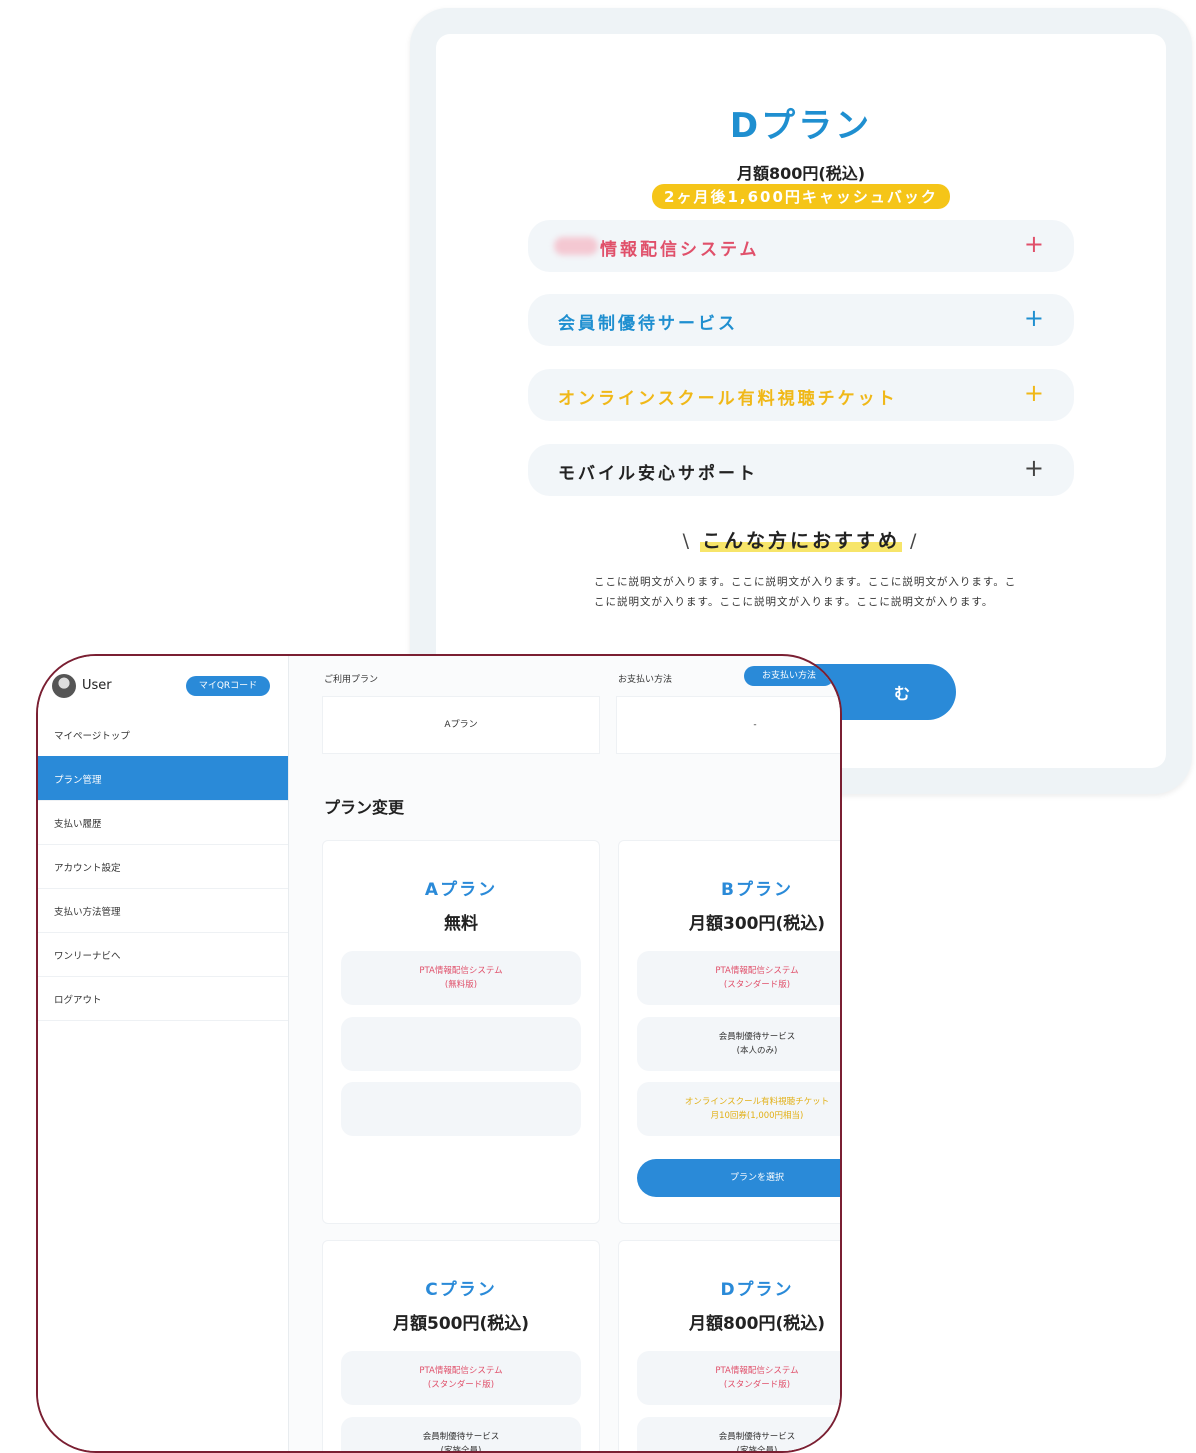  Describe the element at coordinates (163, 954) in the screenshot. I see `sidebar-item-navi: ワンリーナビへ` at that location.